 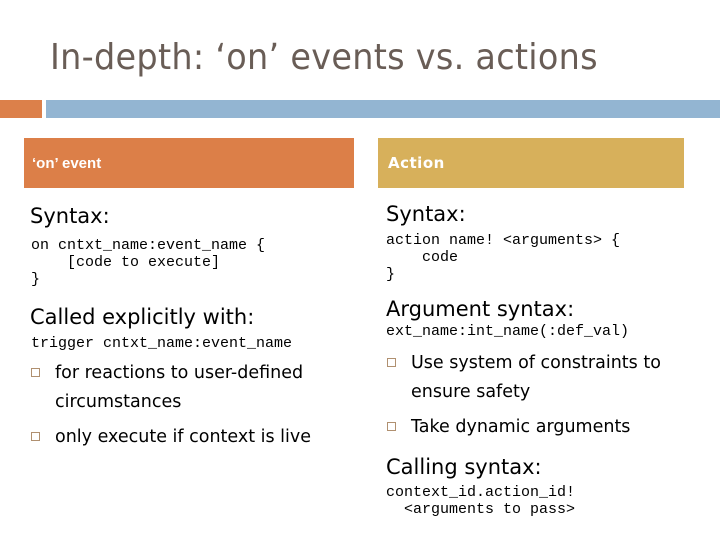 What do you see at coordinates (503, 257) in the screenshot?
I see `action-syntax-code: action name! <arguments> { code }` at bounding box center [503, 257].